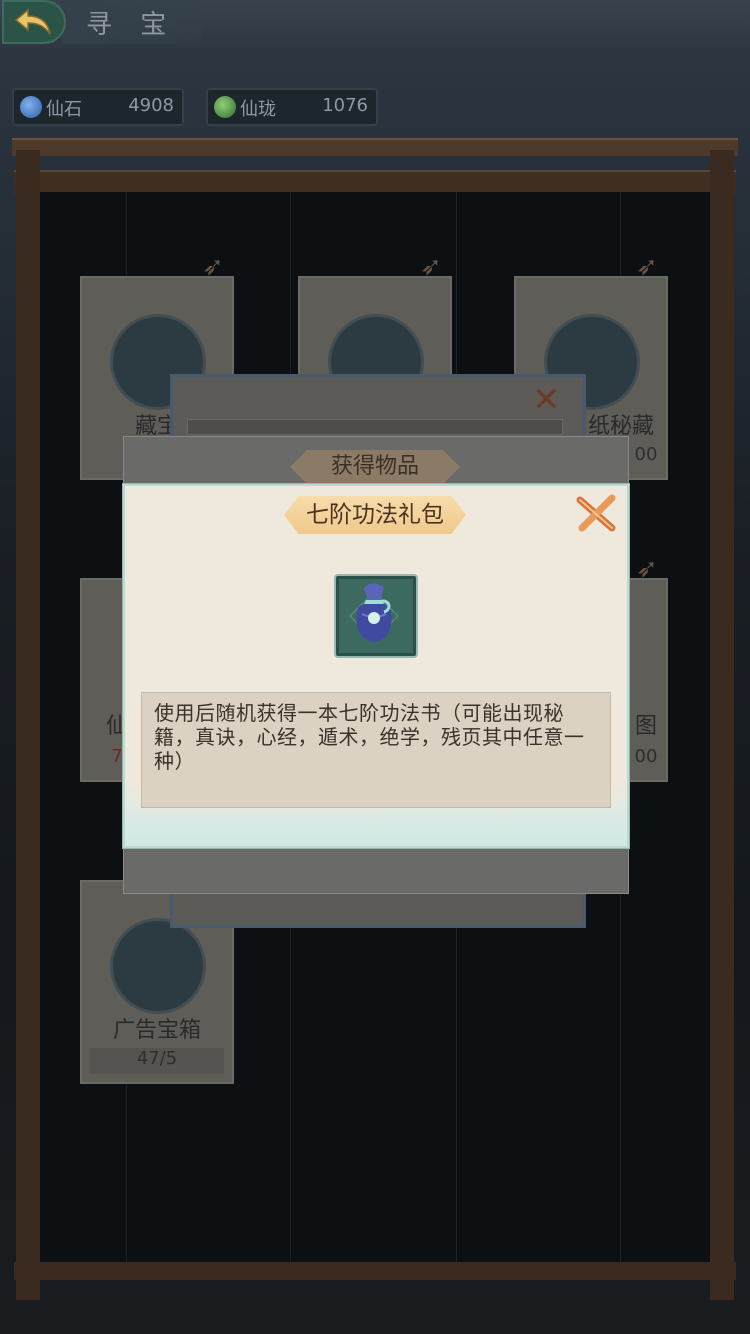 Image resolution: width=750 pixels, height=1334 pixels. Describe the element at coordinates (375, 467) in the screenshot. I see `popup-header: 获得物品` at that location.